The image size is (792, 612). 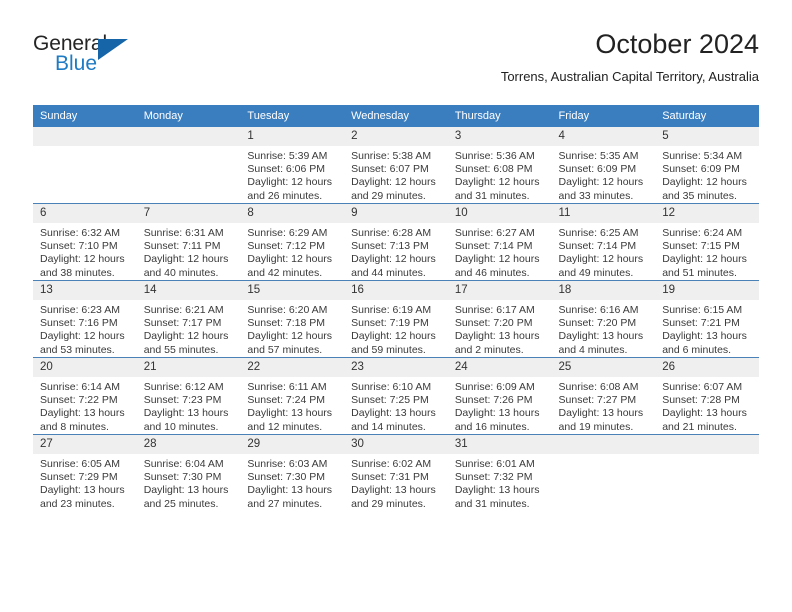 What do you see at coordinates (707, 290) in the screenshot?
I see `day-number: 19` at bounding box center [707, 290].